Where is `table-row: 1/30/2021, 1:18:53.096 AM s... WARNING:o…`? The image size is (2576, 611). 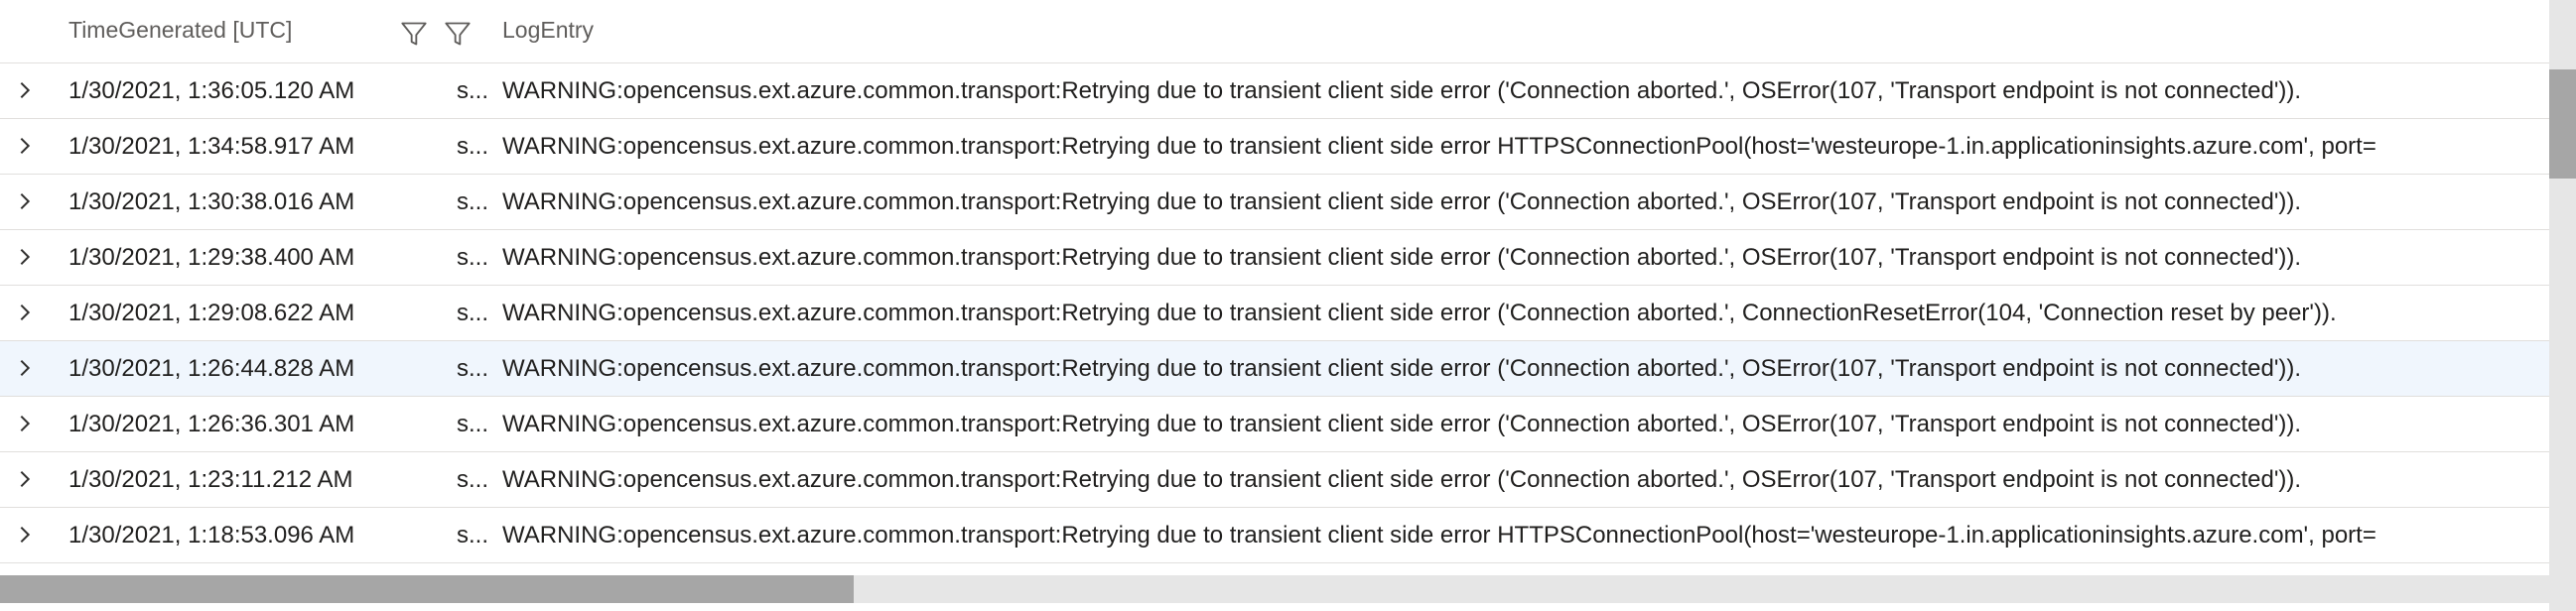
table-row: 1/30/2021, 1:18:53.096 AM s... WARNING:o… is located at coordinates (1274, 535).